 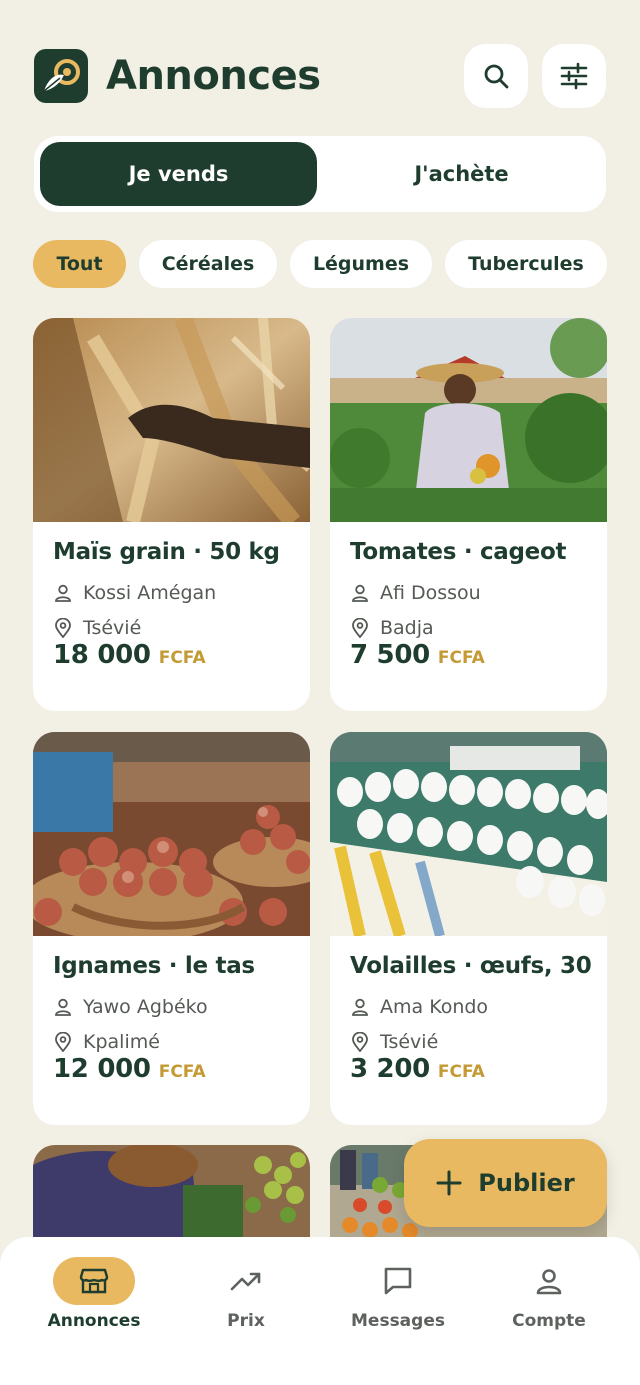 I want to click on egg-trays-photo, so click(x=468, y=834).